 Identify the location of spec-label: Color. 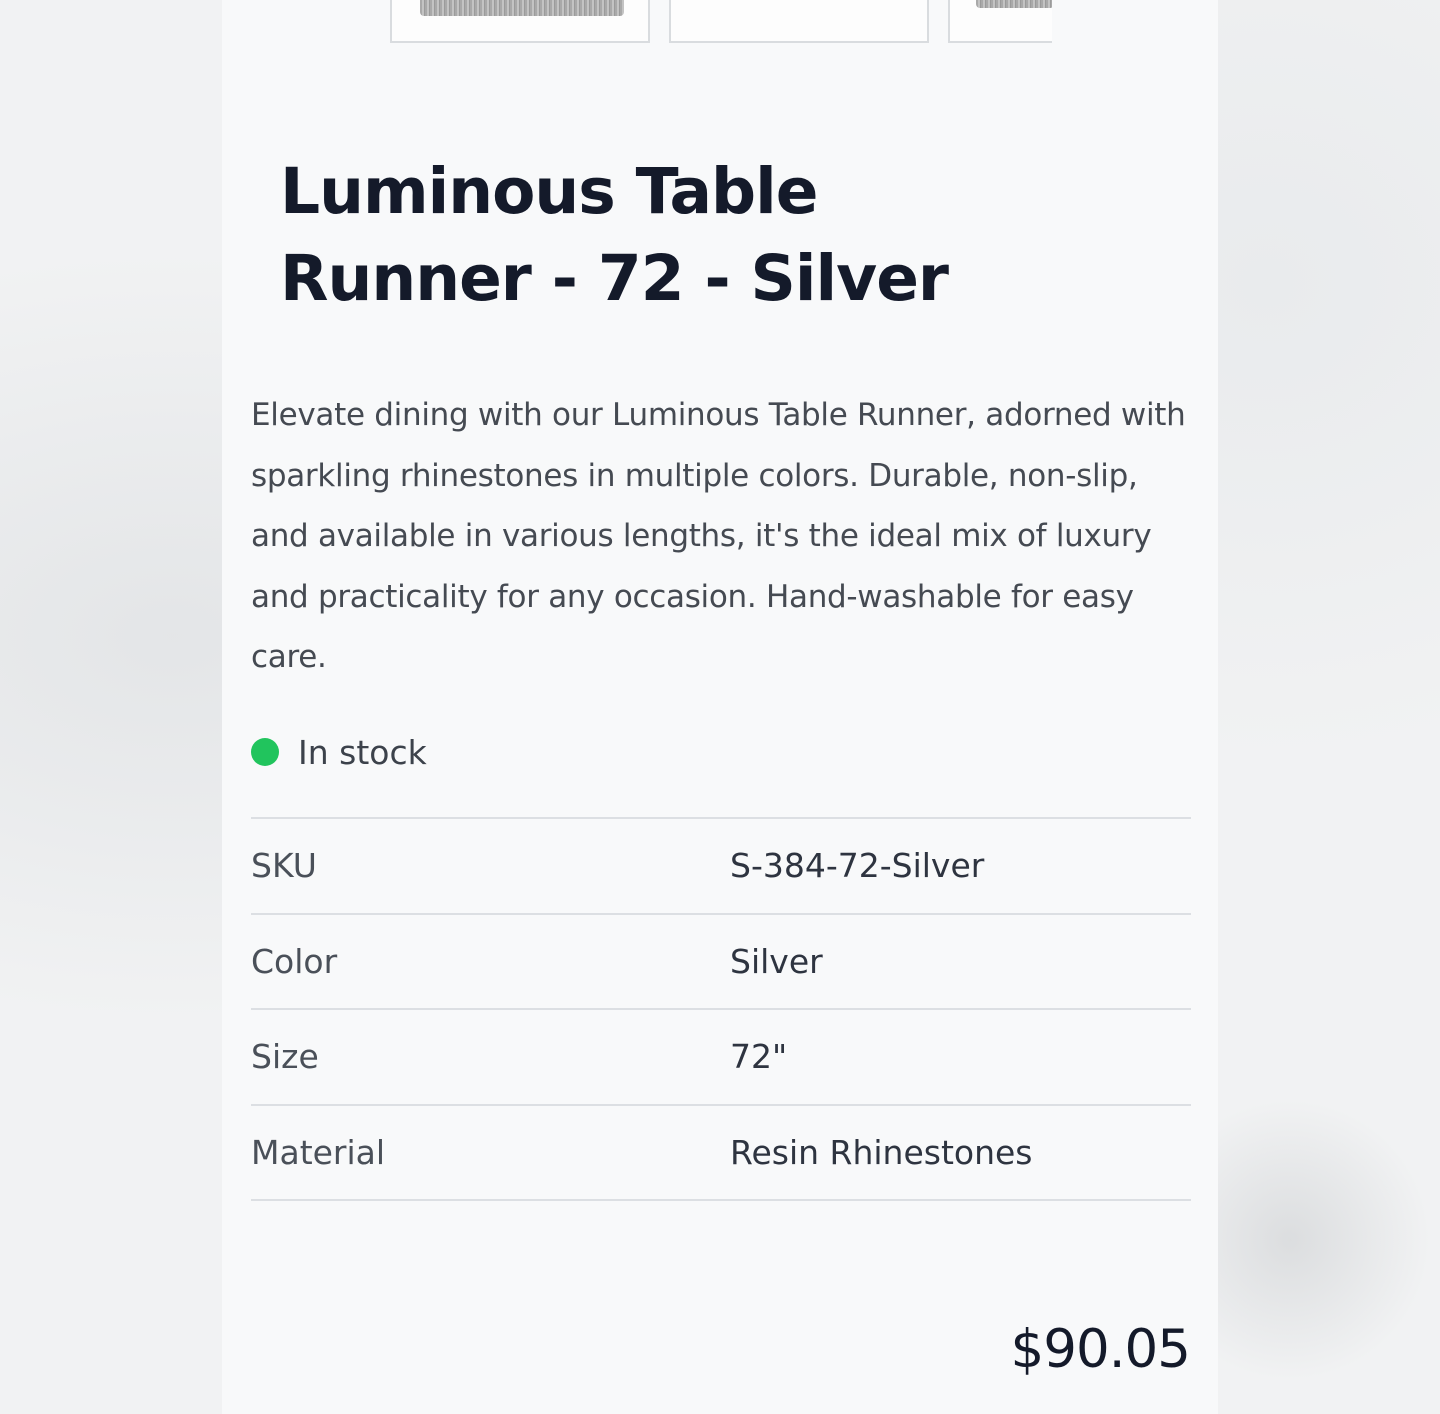
(294, 961).